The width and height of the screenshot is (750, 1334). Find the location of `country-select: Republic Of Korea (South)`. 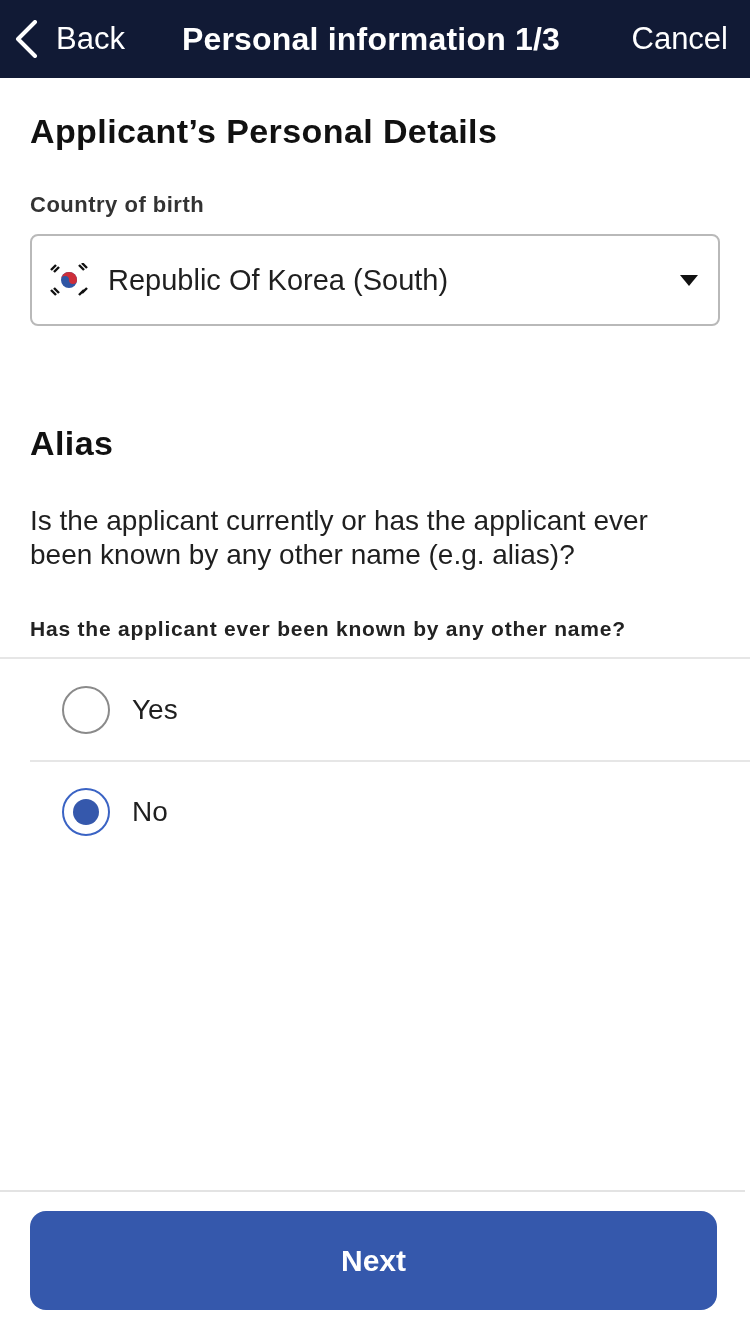

country-select: Republic Of Korea (South) is located at coordinates (375, 280).